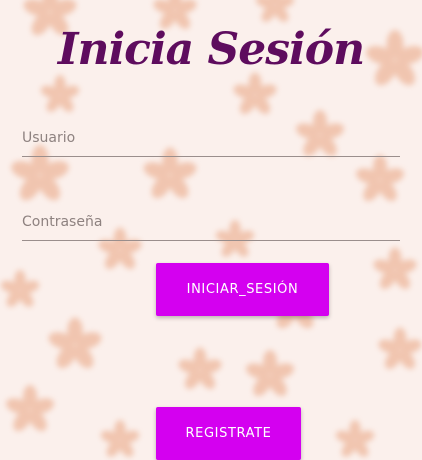 The image size is (422, 460). Describe the element at coordinates (242, 289) in the screenshot. I see `login-button: INICIAR_SESIÓN` at that location.